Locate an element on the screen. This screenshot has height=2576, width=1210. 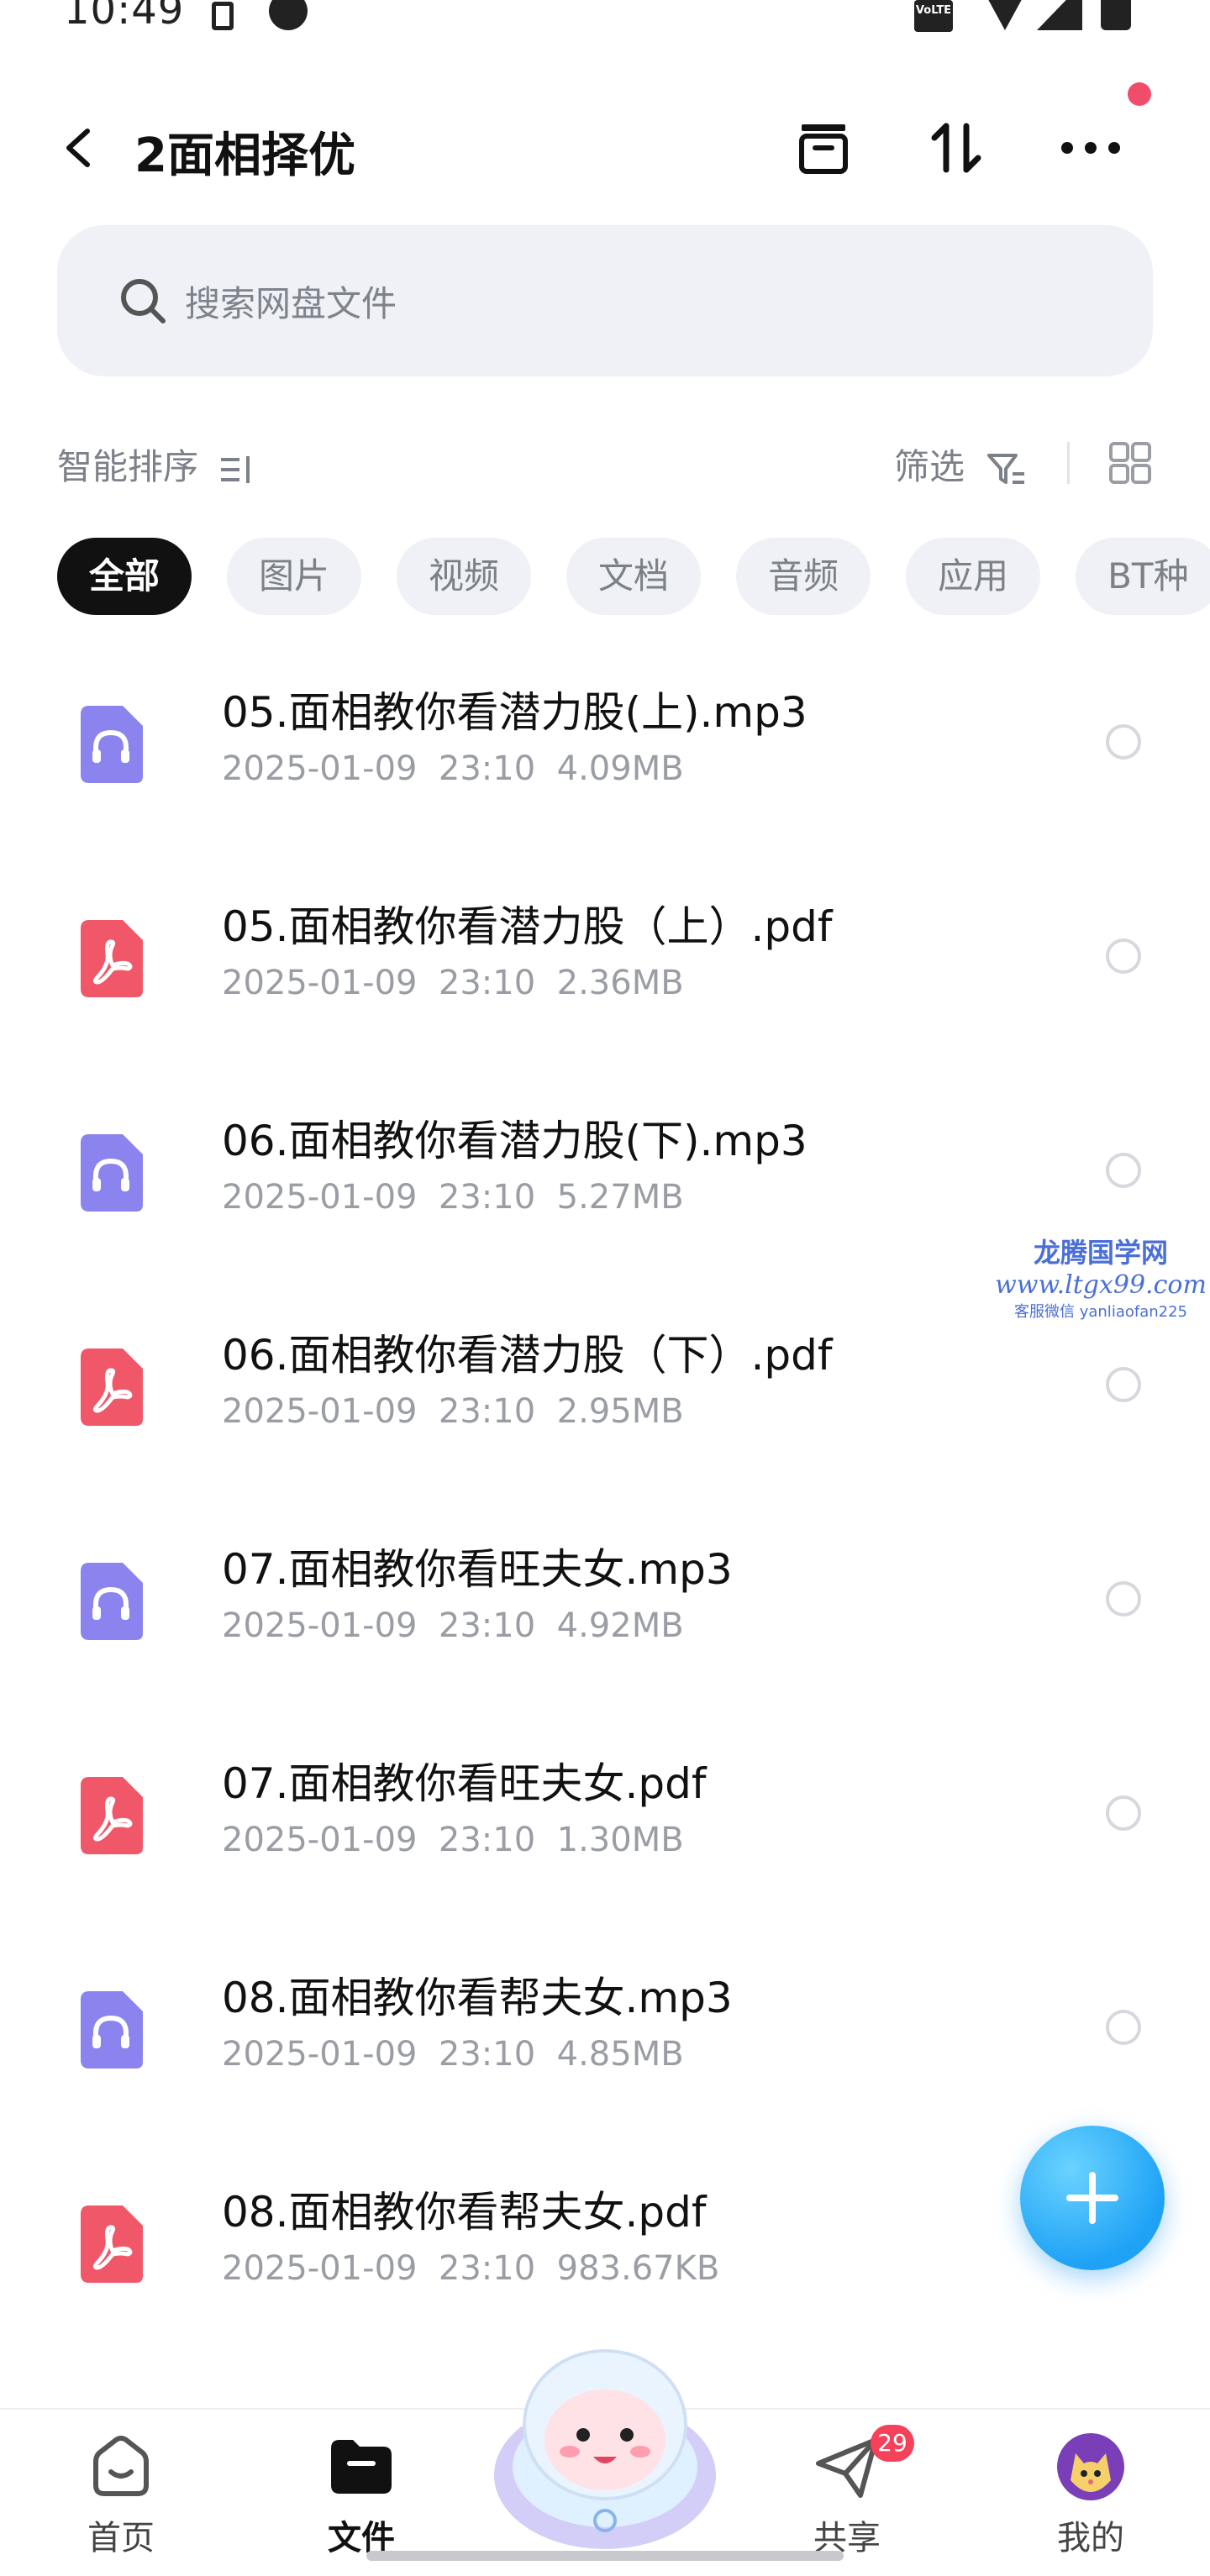
filter-icon is located at coordinates (1006, 468).